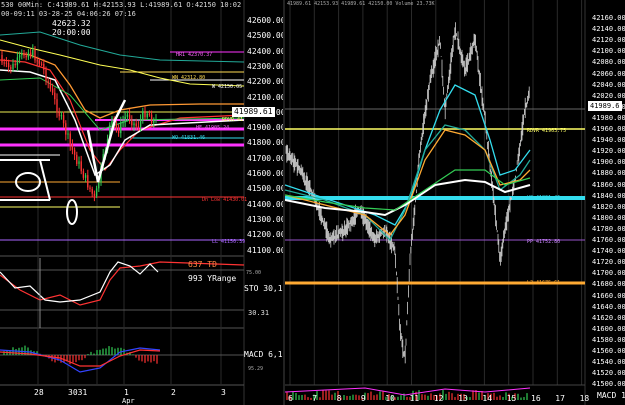 The width and height of the screenshot is (625, 405). What do you see at coordinates (126, 392) in the screenshot?
I see `left-x-label-1: 1` at bounding box center [126, 392].